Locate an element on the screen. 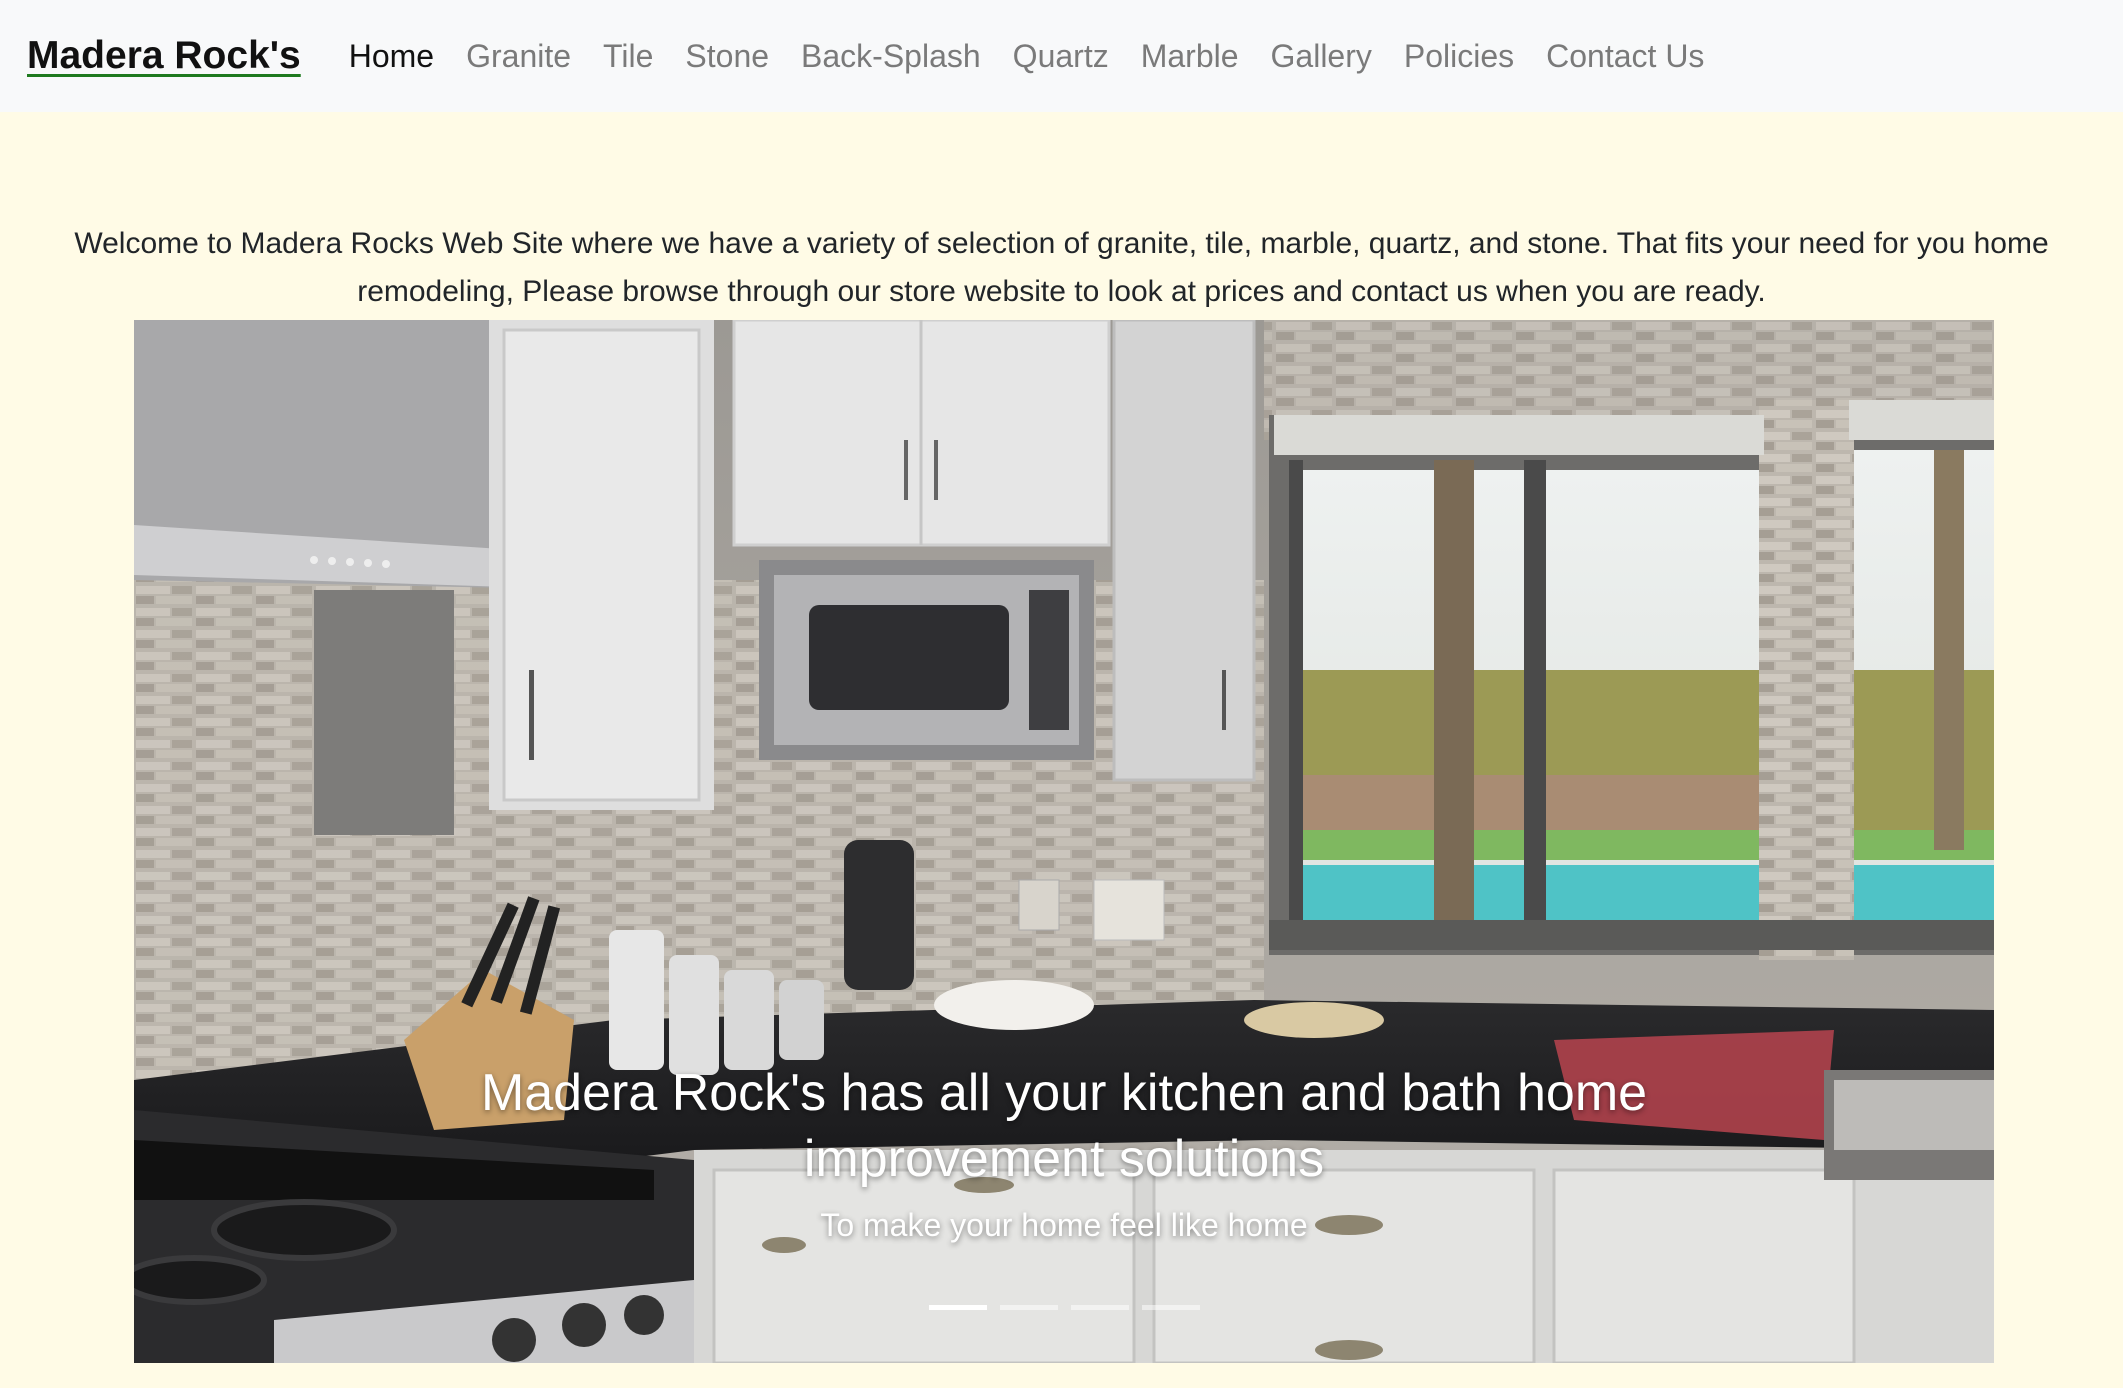  carousel-caption-subtitle: To make your home feel like home is located at coordinates (1064, 1225).